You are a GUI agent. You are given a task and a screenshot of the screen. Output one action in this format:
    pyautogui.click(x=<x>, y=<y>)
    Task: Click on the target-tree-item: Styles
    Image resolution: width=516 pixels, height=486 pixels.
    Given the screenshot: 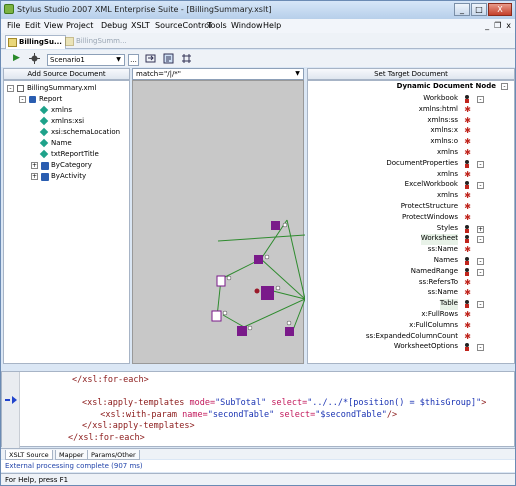 What is the action you would take?
    pyautogui.click(x=447, y=229)
    